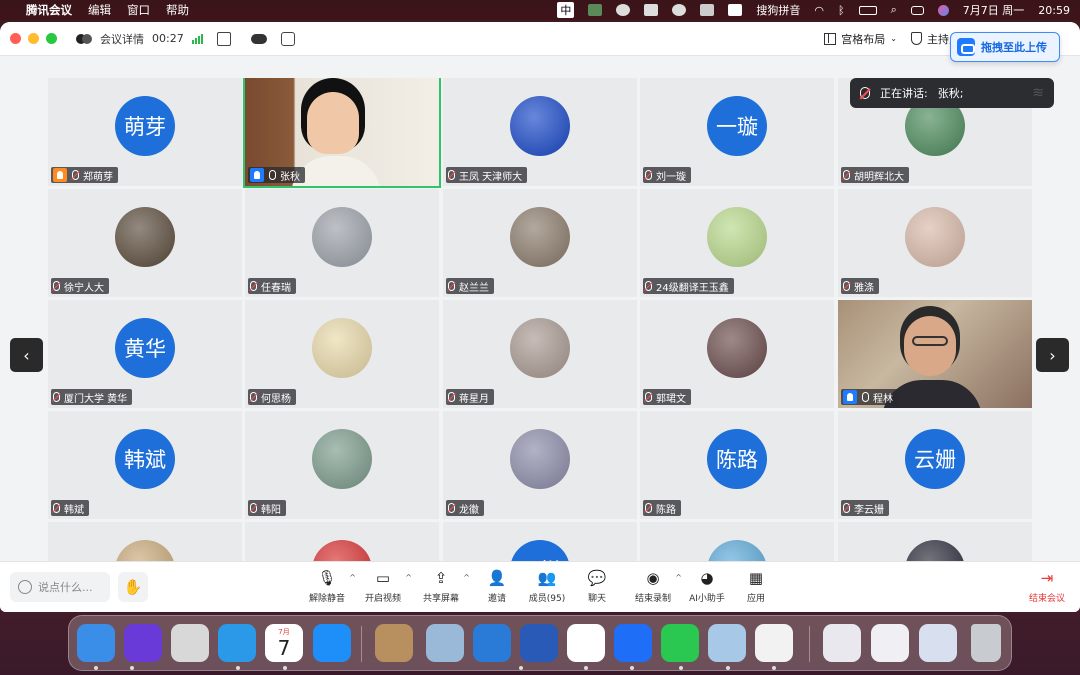  What do you see at coordinates (737, 243) in the screenshot?
I see `participant-tile: 24级翻译王玉鑫` at bounding box center [737, 243].